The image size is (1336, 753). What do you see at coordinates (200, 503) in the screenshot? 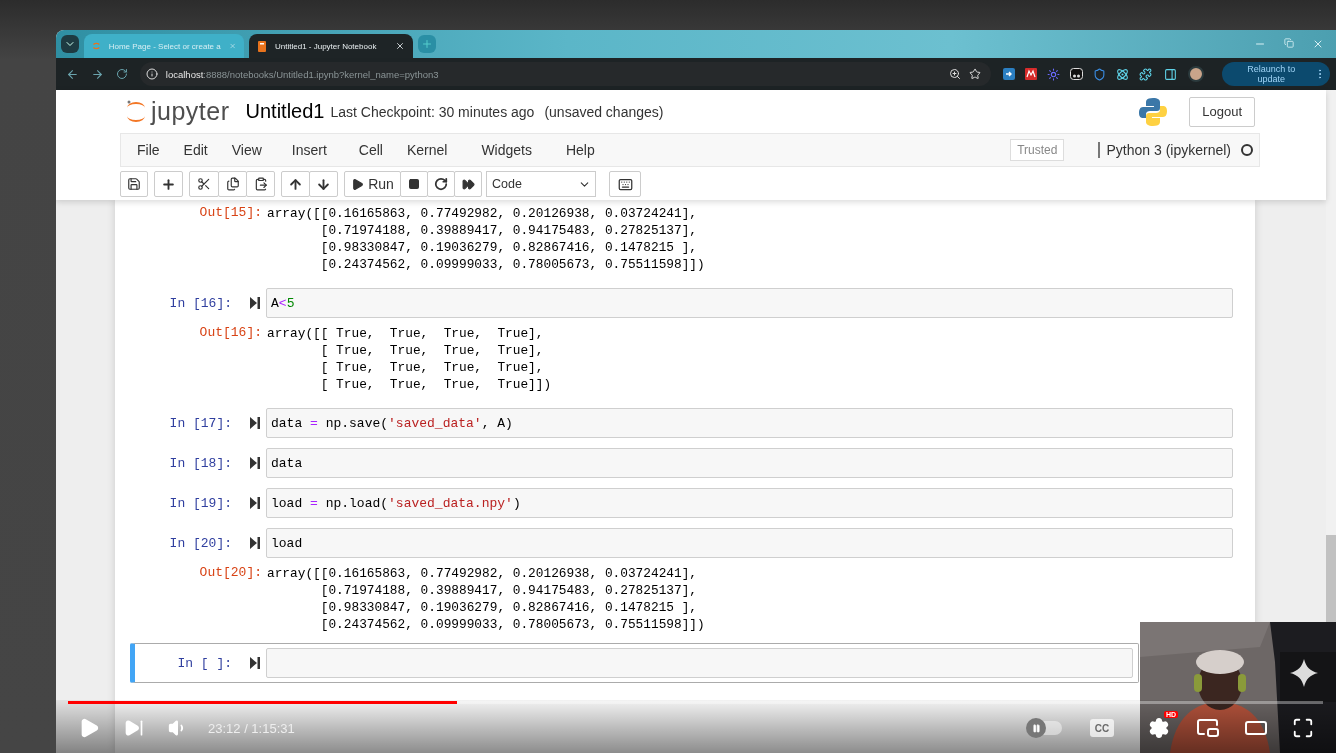
I see `input-prompt: In [19]:` at bounding box center [200, 503].